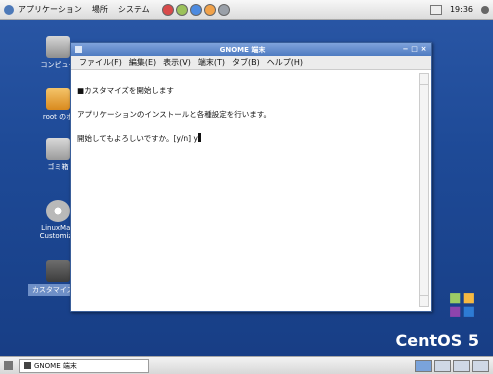 This screenshot has height=374, width=493. I want to click on trash-icon, so click(58, 149).